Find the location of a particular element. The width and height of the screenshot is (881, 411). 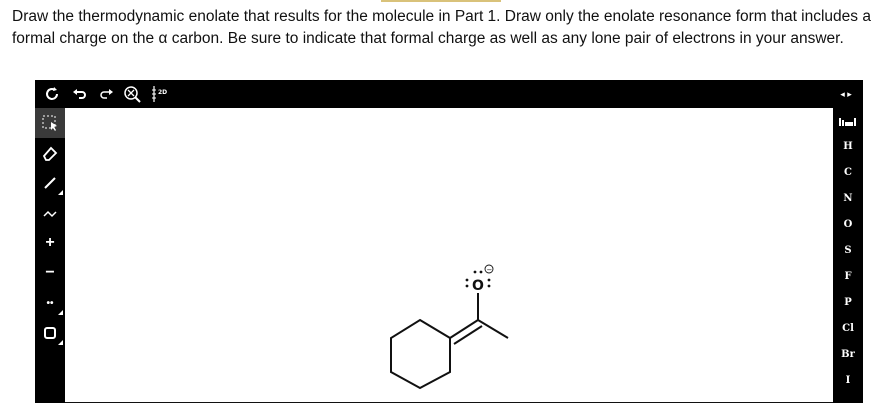

atom-s-button: S is located at coordinates (848, 250).